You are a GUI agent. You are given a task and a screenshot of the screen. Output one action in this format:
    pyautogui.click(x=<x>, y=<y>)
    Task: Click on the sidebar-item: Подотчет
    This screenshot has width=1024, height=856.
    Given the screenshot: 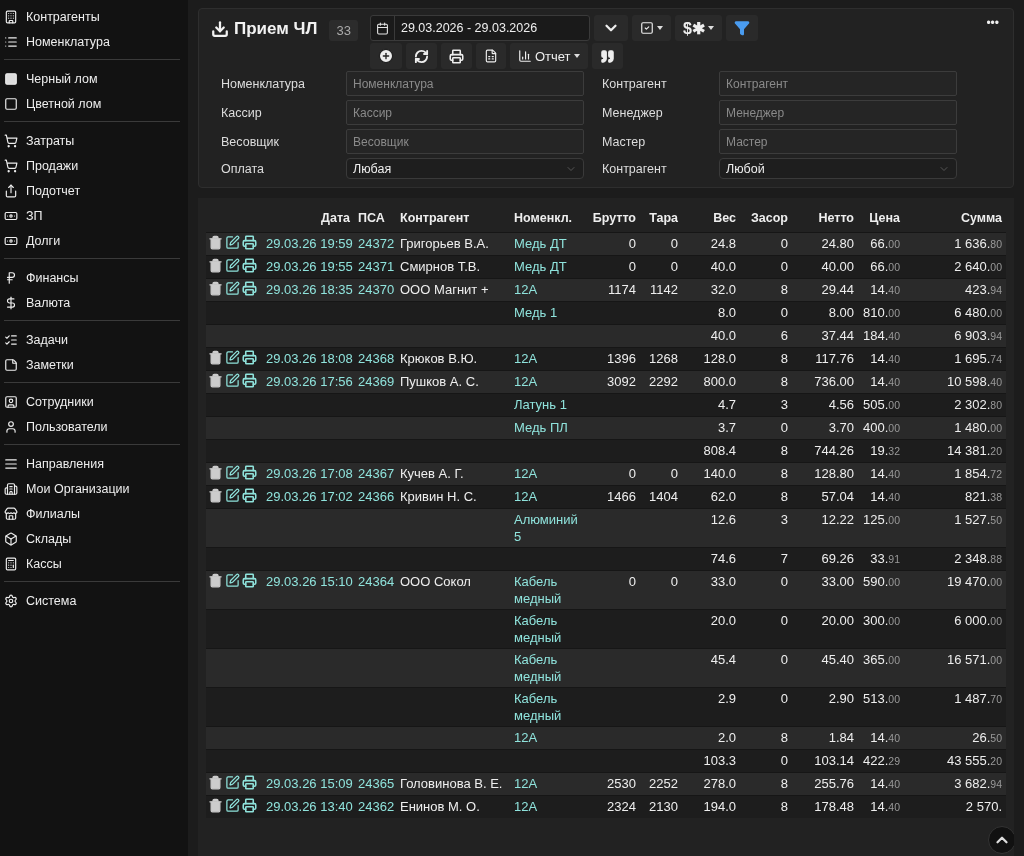 What is the action you would take?
    pyautogui.click(x=92, y=190)
    